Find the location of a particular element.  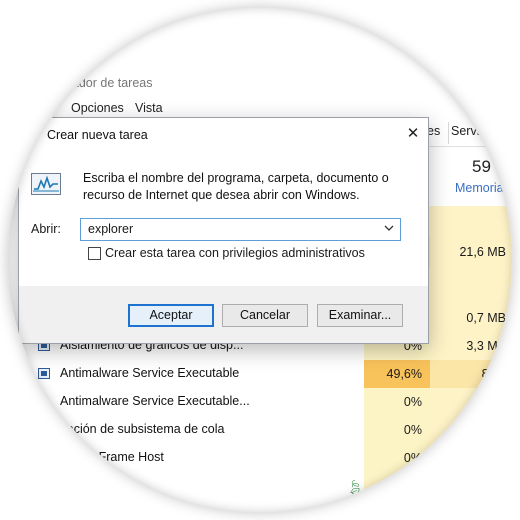

accept-button: Aceptar is located at coordinates (171, 315).